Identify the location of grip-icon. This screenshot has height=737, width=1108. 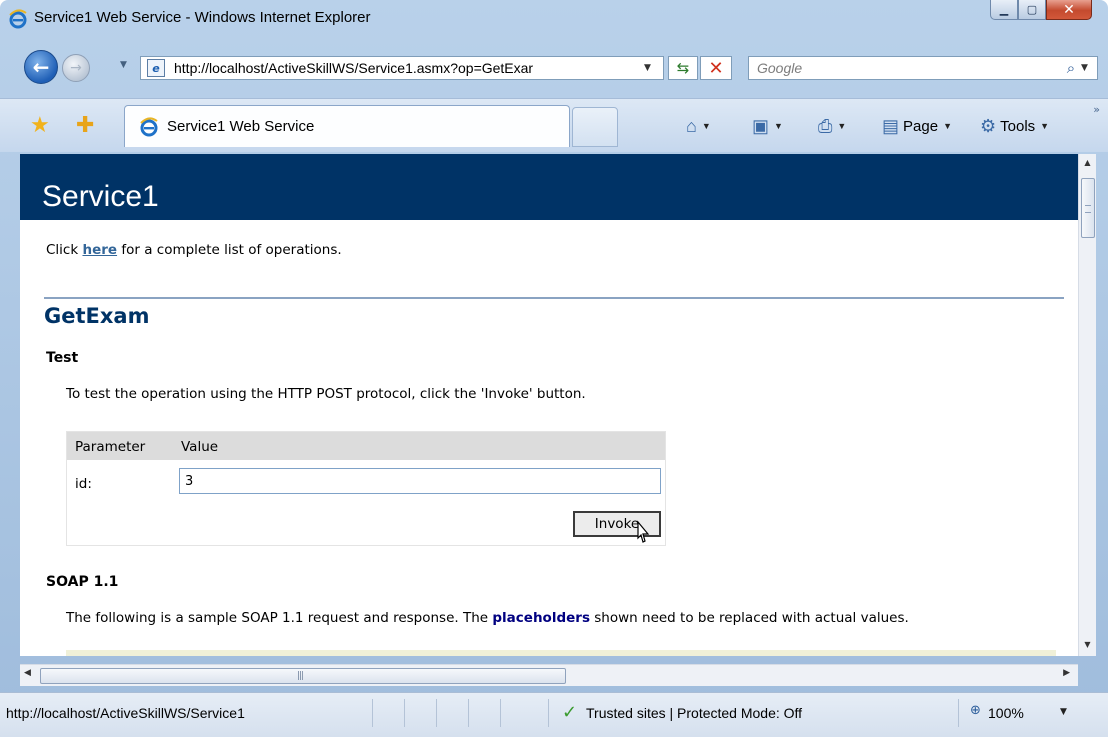
(1088, 209).